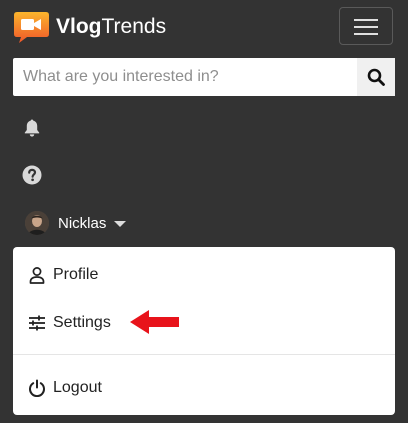 The height and width of the screenshot is (423, 408). What do you see at coordinates (178, 77) in the screenshot?
I see `search-input` at bounding box center [178, 77].